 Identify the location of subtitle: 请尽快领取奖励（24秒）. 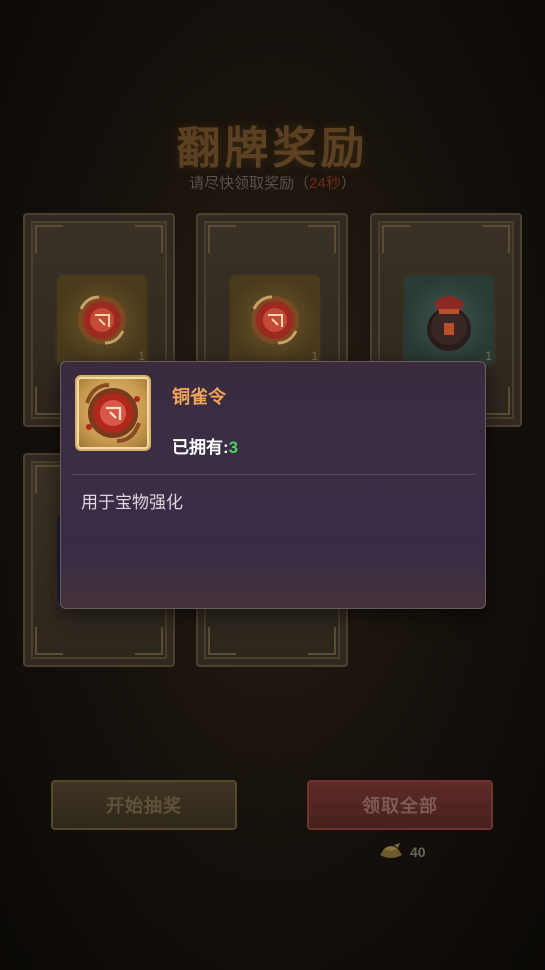
(272, 182).